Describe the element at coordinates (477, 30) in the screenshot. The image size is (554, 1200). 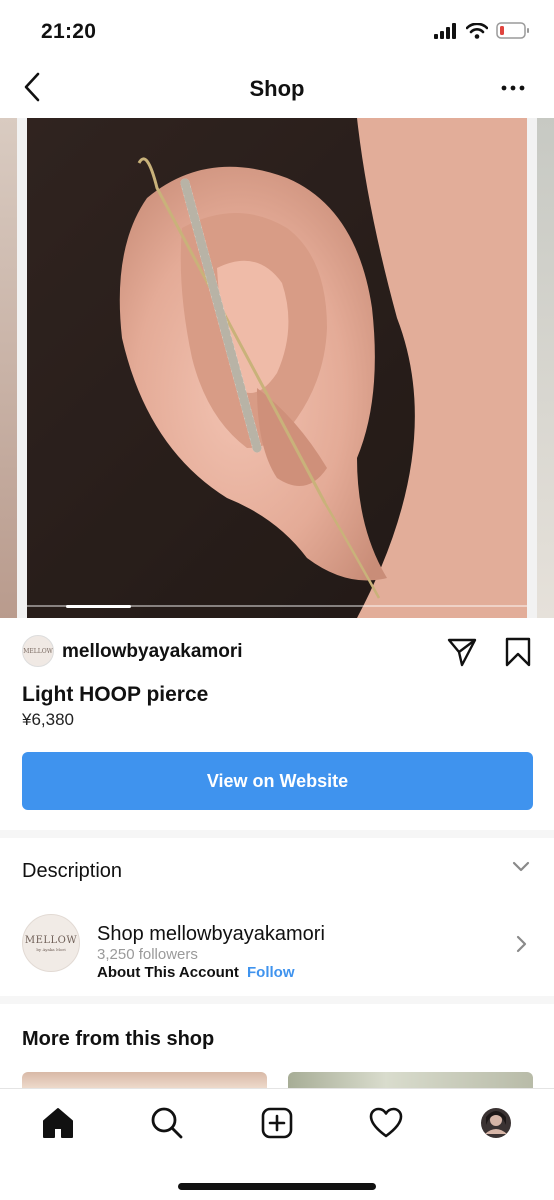
I see `wifi-icon` at that location.